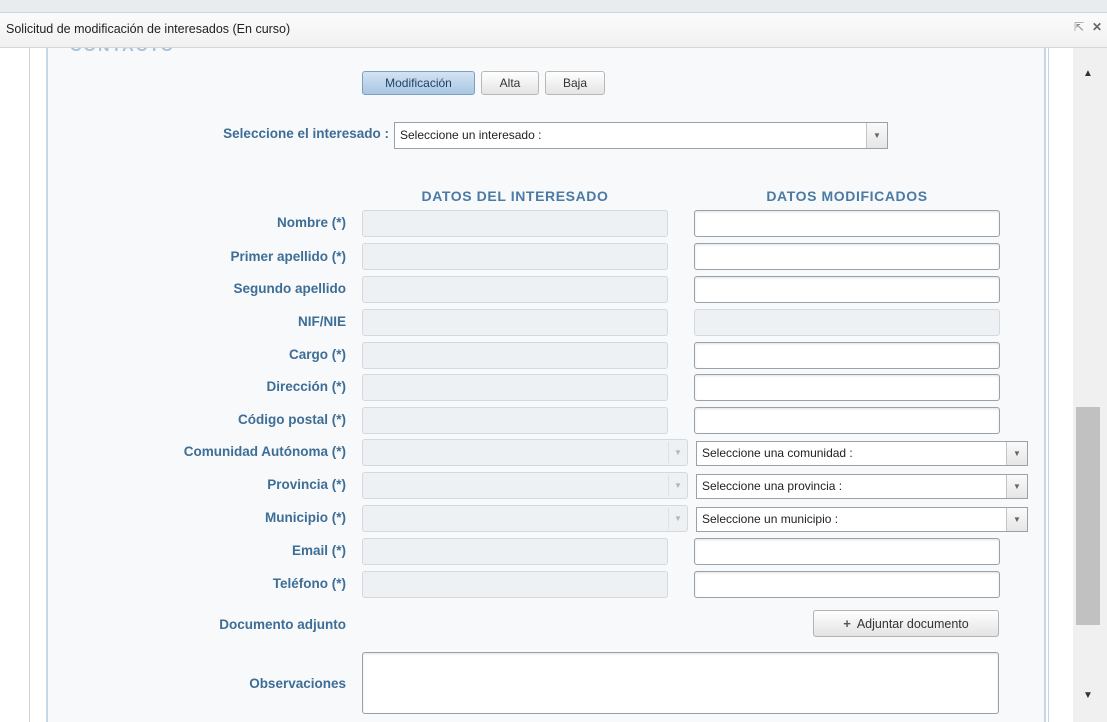  What do you see at coordinates (515, 256) in the screenshot?
I see `primer-apellido-original` at bounding box center [515, 256].